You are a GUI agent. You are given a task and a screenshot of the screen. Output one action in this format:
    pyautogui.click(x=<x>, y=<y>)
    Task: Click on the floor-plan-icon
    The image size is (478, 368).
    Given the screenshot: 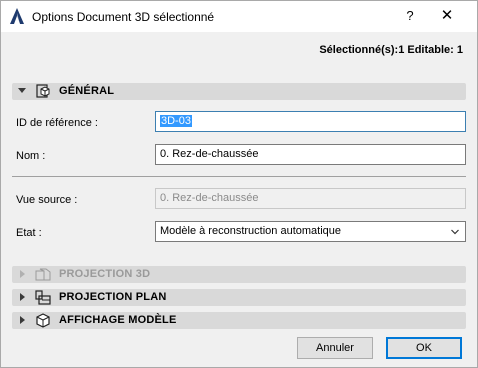 What is the action you would take?
    pyautogui.click(x=43, y=297)
    